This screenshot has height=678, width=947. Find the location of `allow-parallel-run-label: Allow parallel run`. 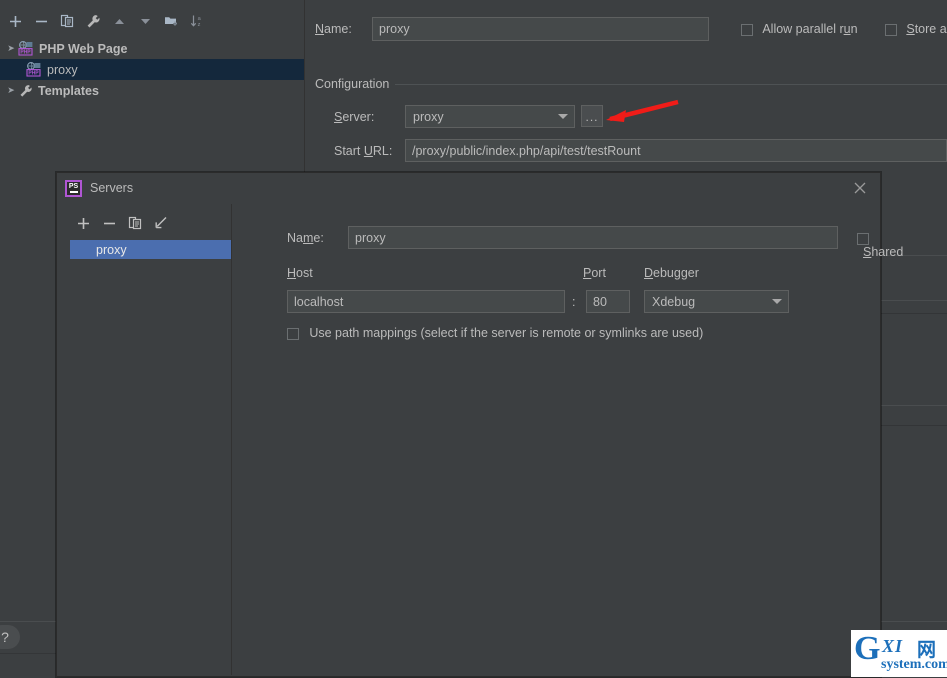

allow-parallel-run-label: Allow parallel run is located at coordinates (810, 29).